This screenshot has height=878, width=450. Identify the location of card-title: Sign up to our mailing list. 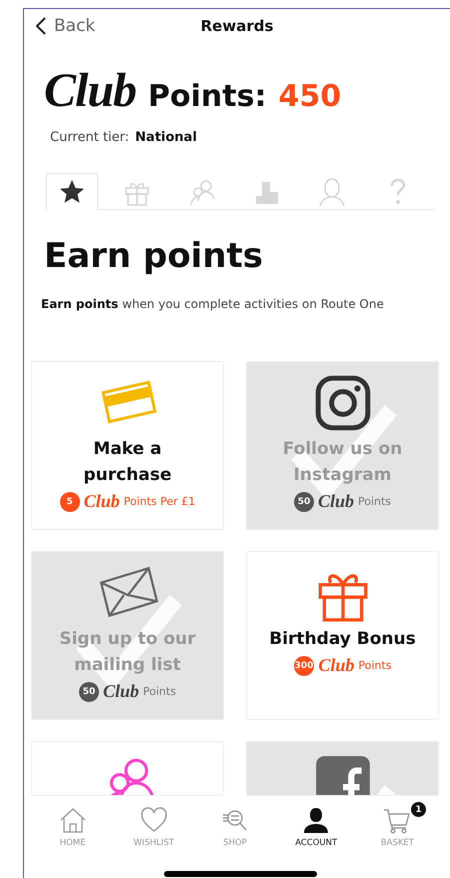
(127, 652).